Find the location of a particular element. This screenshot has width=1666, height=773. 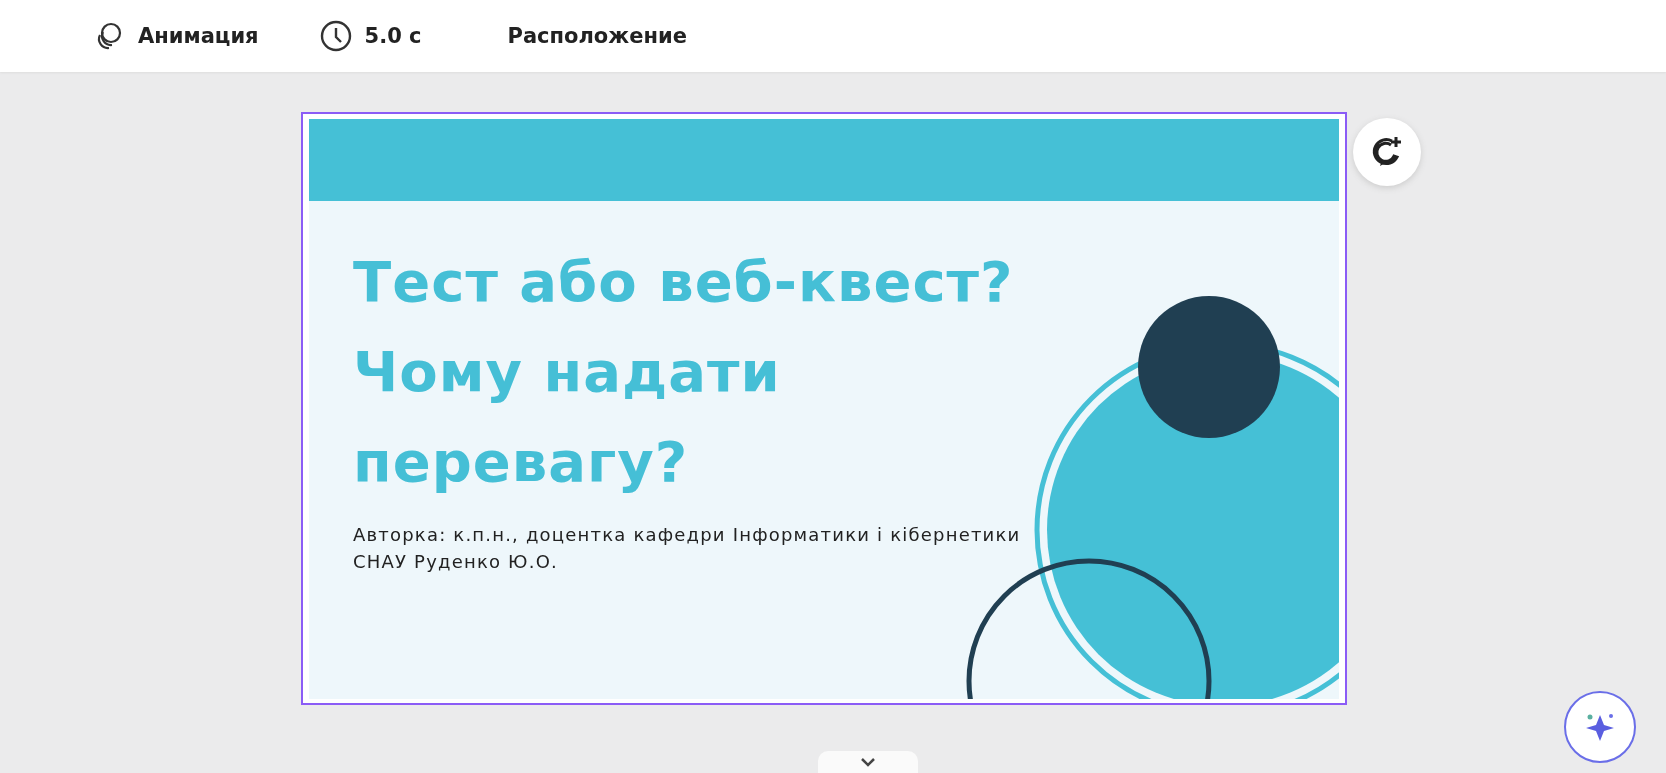

animation-button: Анимация is located at coordinates (175, 36).